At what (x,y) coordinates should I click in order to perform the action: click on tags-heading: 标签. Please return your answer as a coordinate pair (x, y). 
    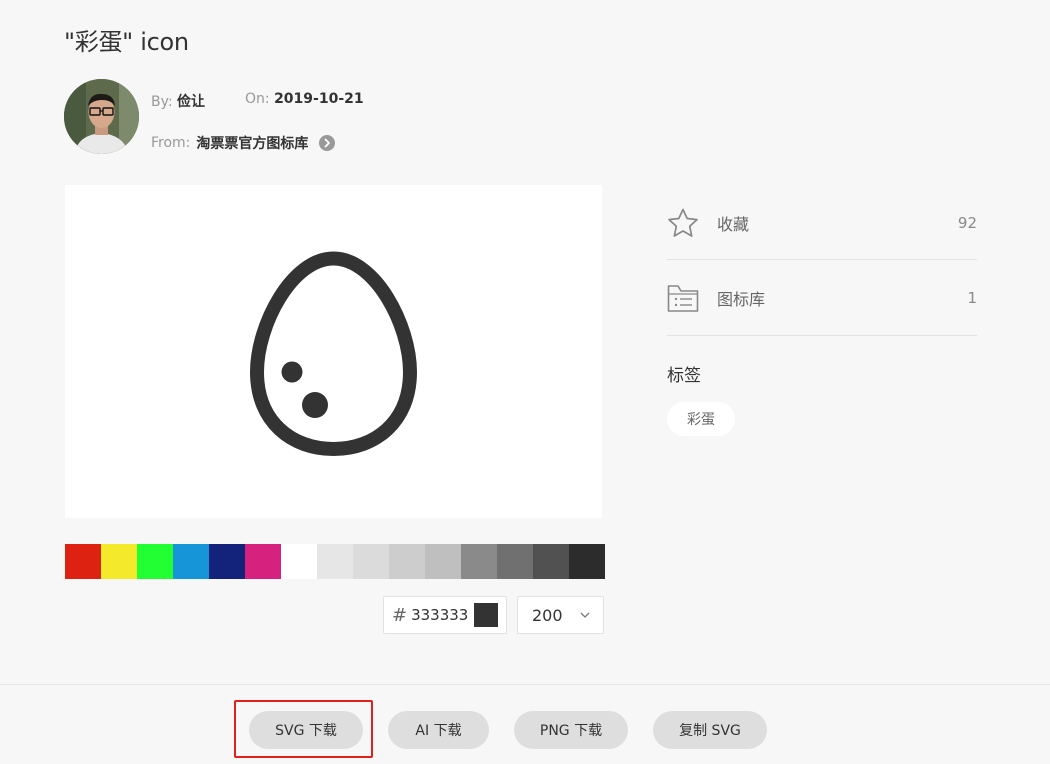
    Looking at the image, I should click on (684, 376).